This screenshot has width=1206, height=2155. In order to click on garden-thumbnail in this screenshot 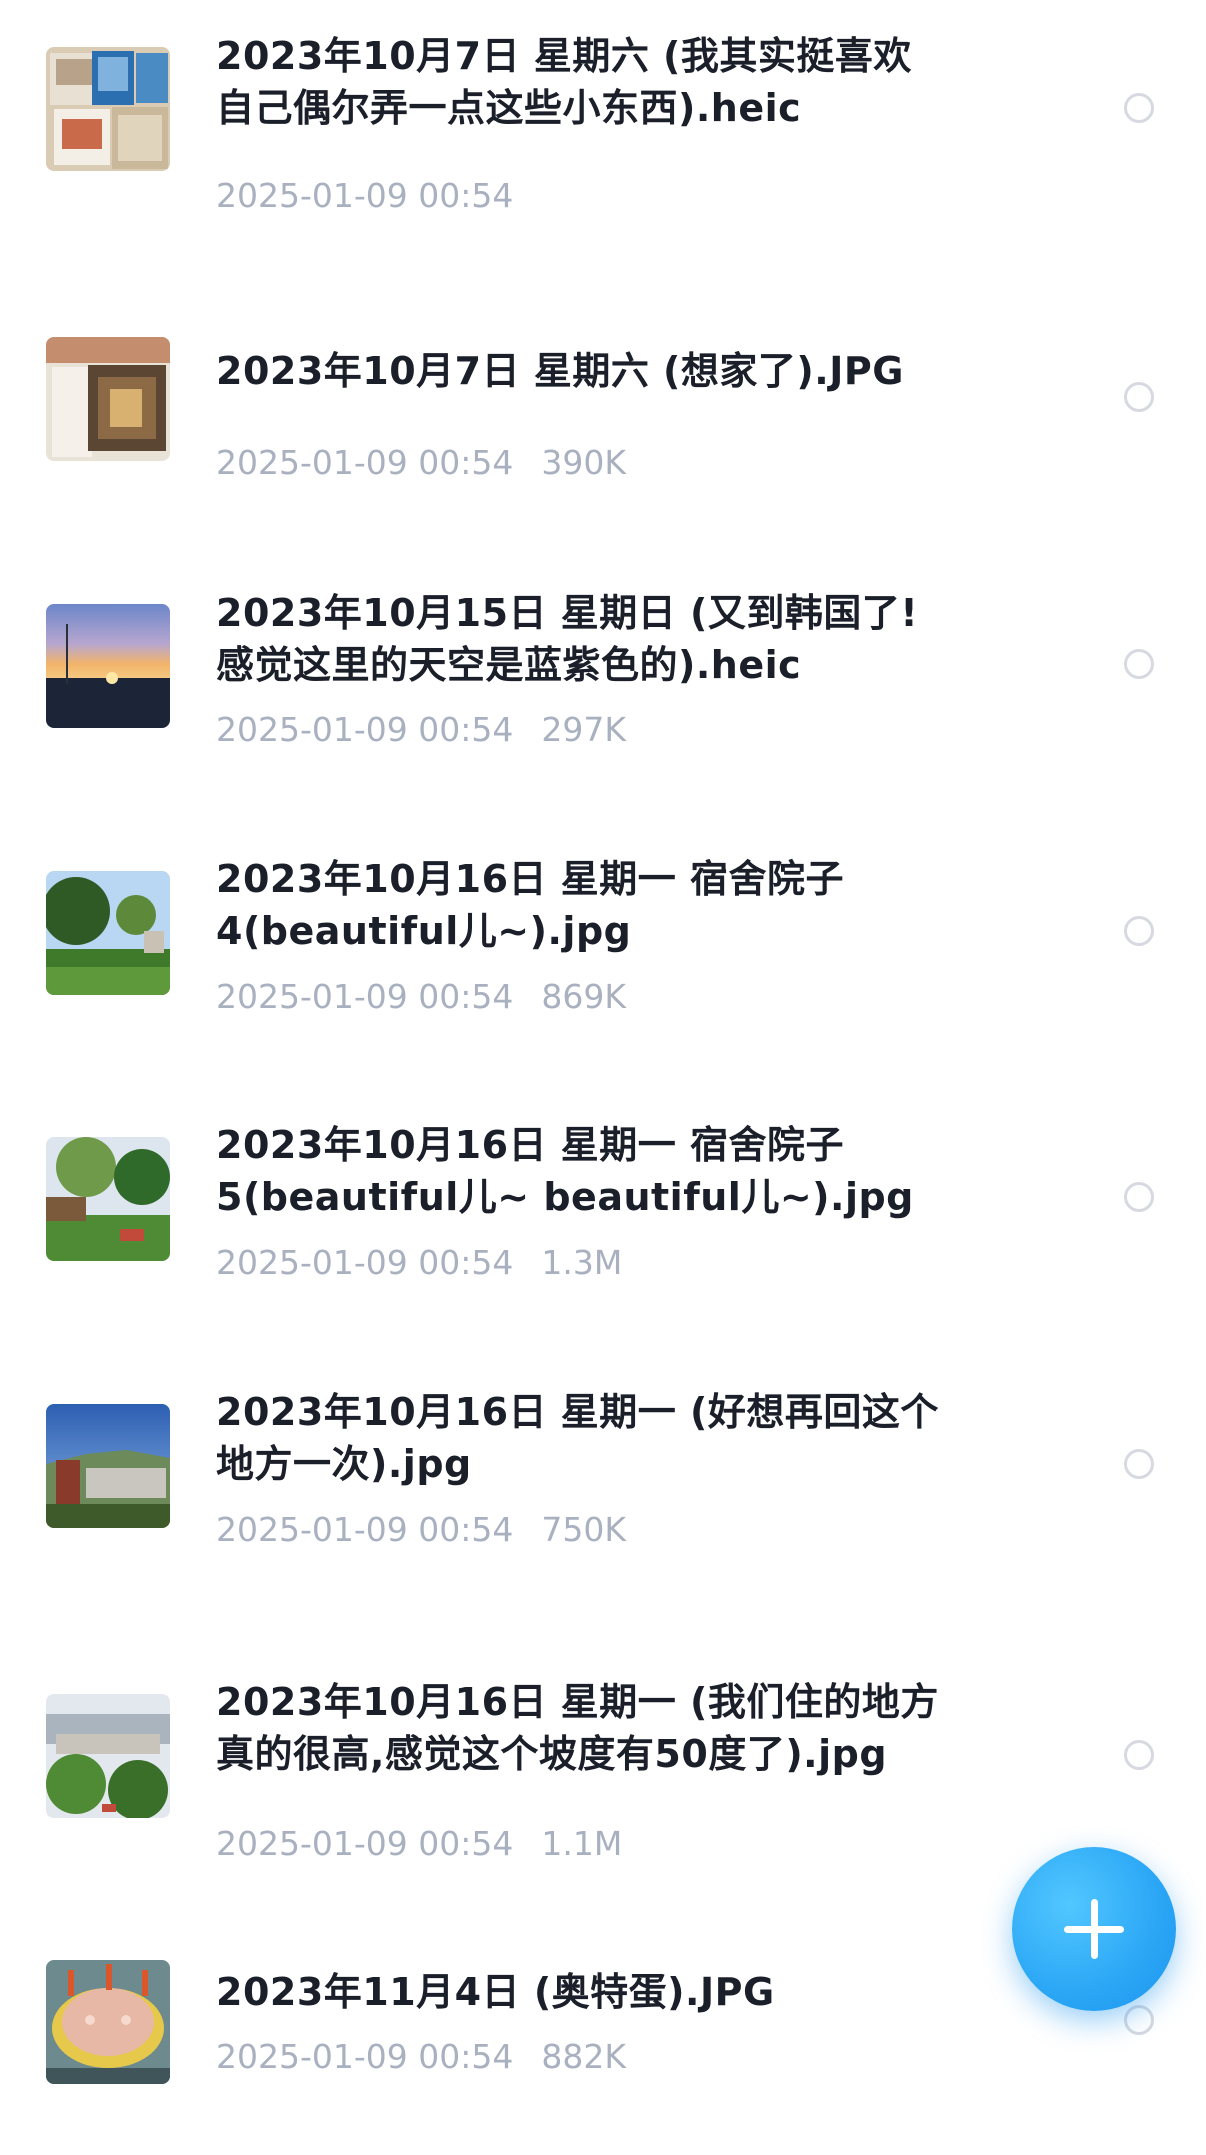, I will do `click(108, 933)`.